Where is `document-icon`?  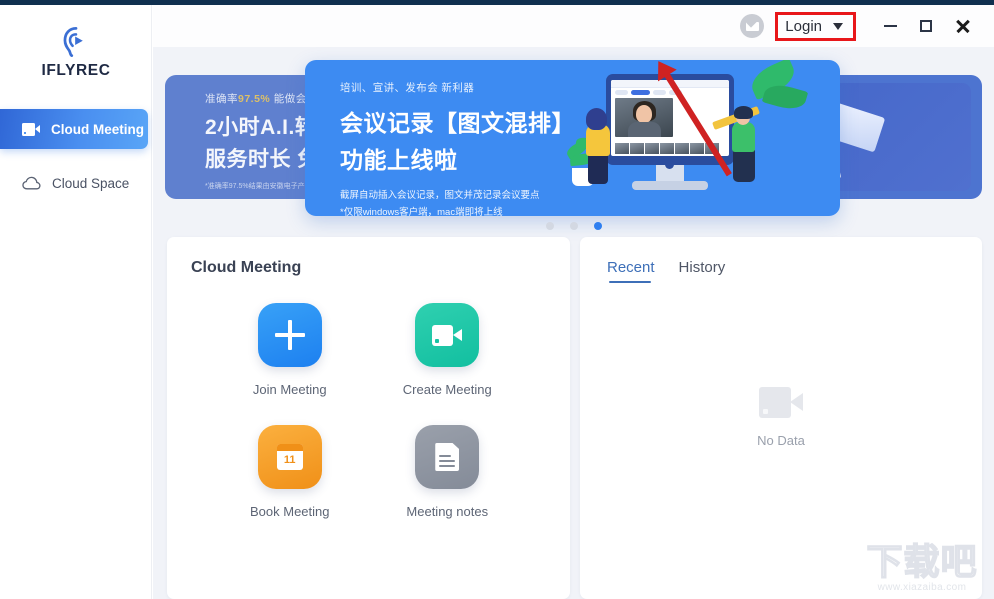 document-icon is located at coordinates (447, 457).